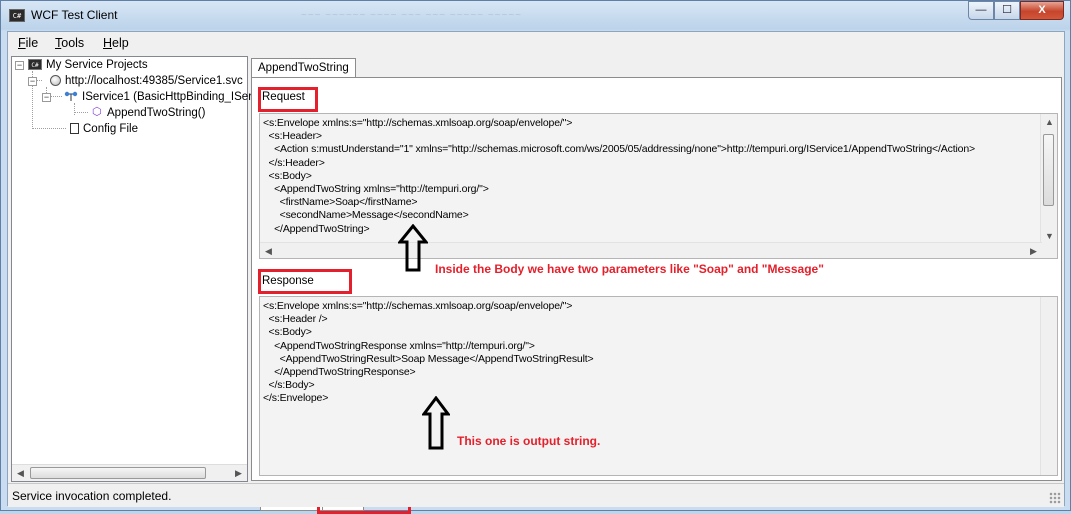 Image resolution: width=1071 pixels, height=514 pixels. Describe the element at coordinates (288, 99) in the screenshot. I see `request-highlight-box` at that location.